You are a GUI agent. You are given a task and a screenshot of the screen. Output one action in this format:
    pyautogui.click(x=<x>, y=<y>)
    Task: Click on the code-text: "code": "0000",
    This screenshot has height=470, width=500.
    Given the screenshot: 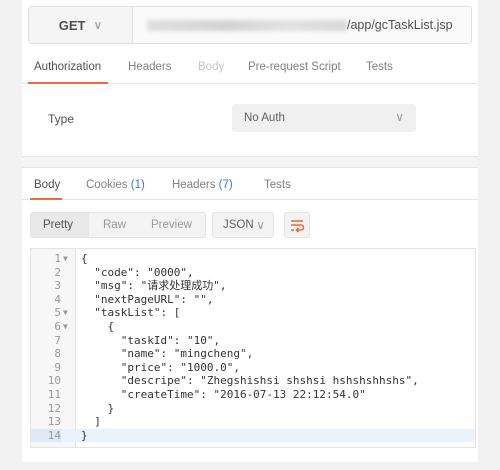 What is the action you would take?
    pyautogui.click(x=137, y=272)
    